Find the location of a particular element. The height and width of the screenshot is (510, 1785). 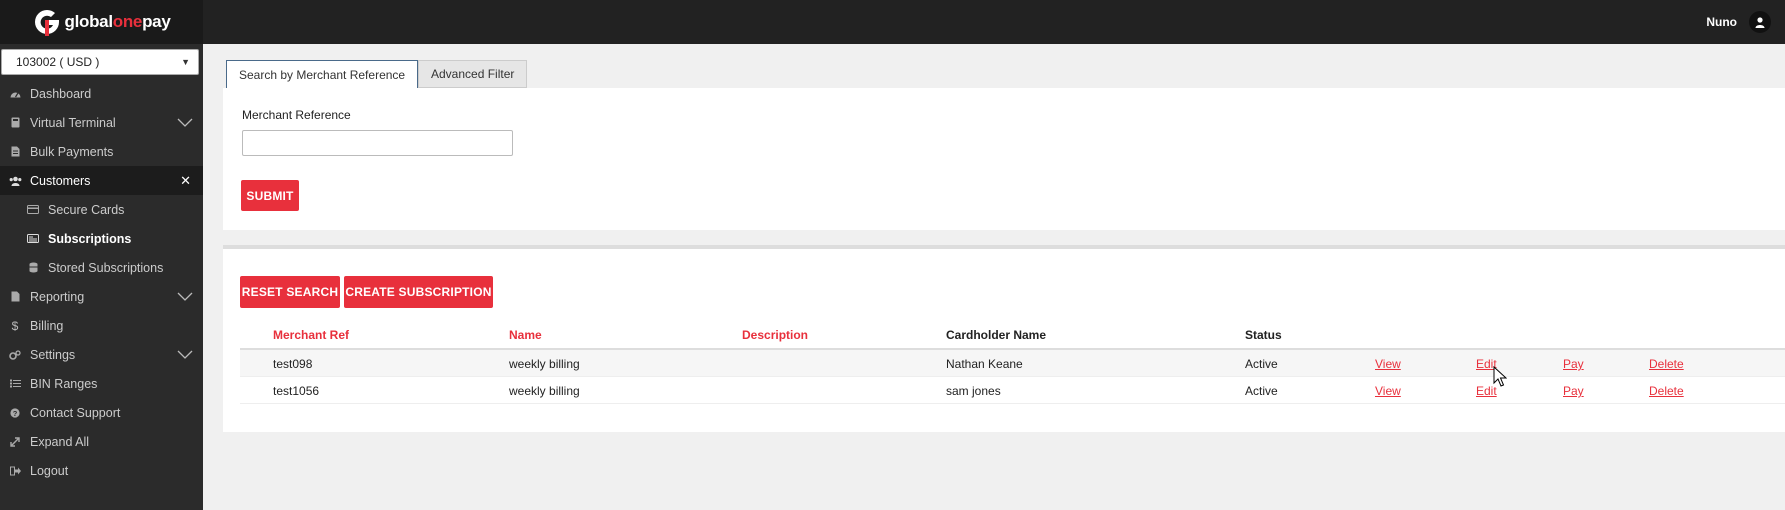

sidebar-item-billing: $ Billing is located at coordinates (101, 325).